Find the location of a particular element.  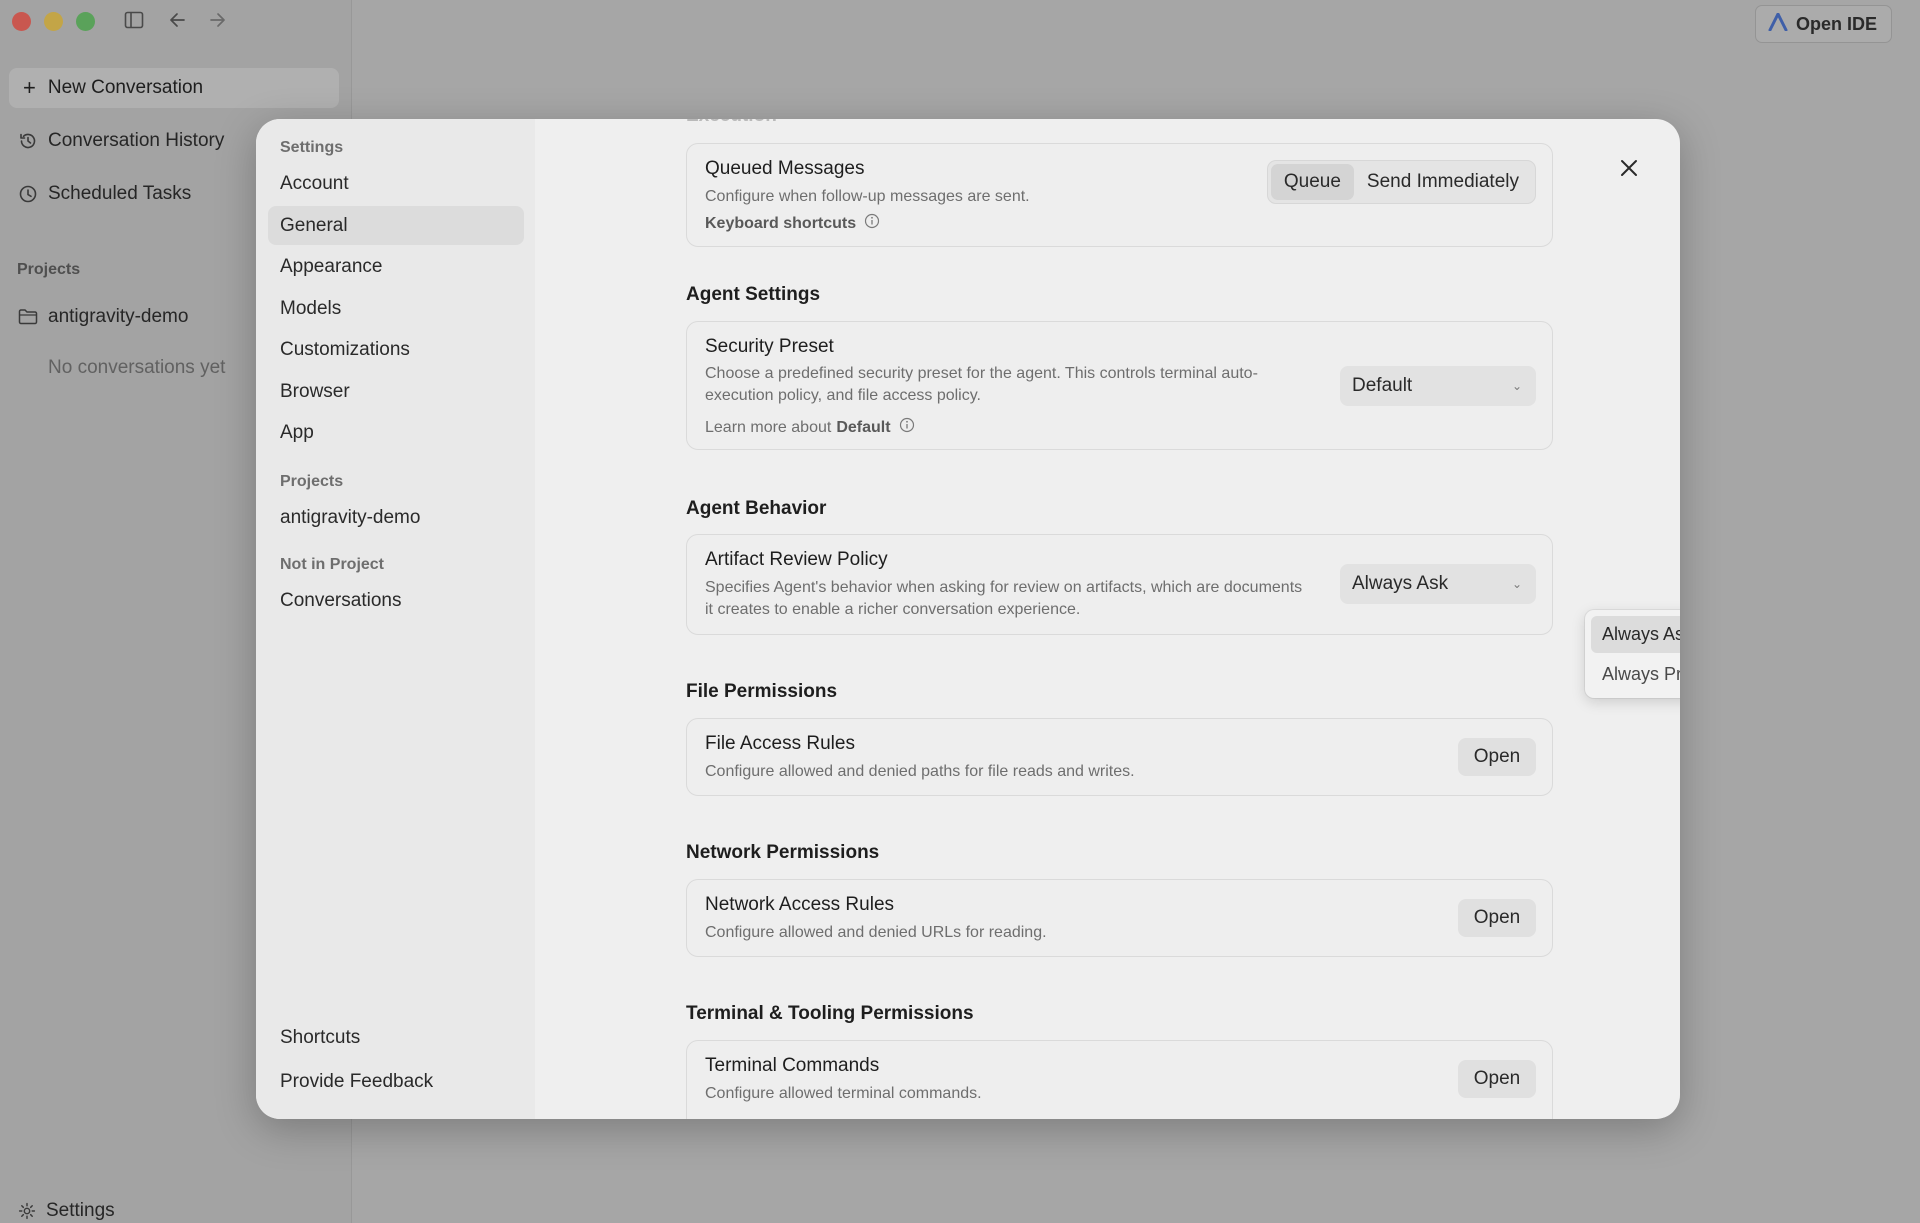

learn-more-prefix: Learn more about is located at coordinates (768, 427).